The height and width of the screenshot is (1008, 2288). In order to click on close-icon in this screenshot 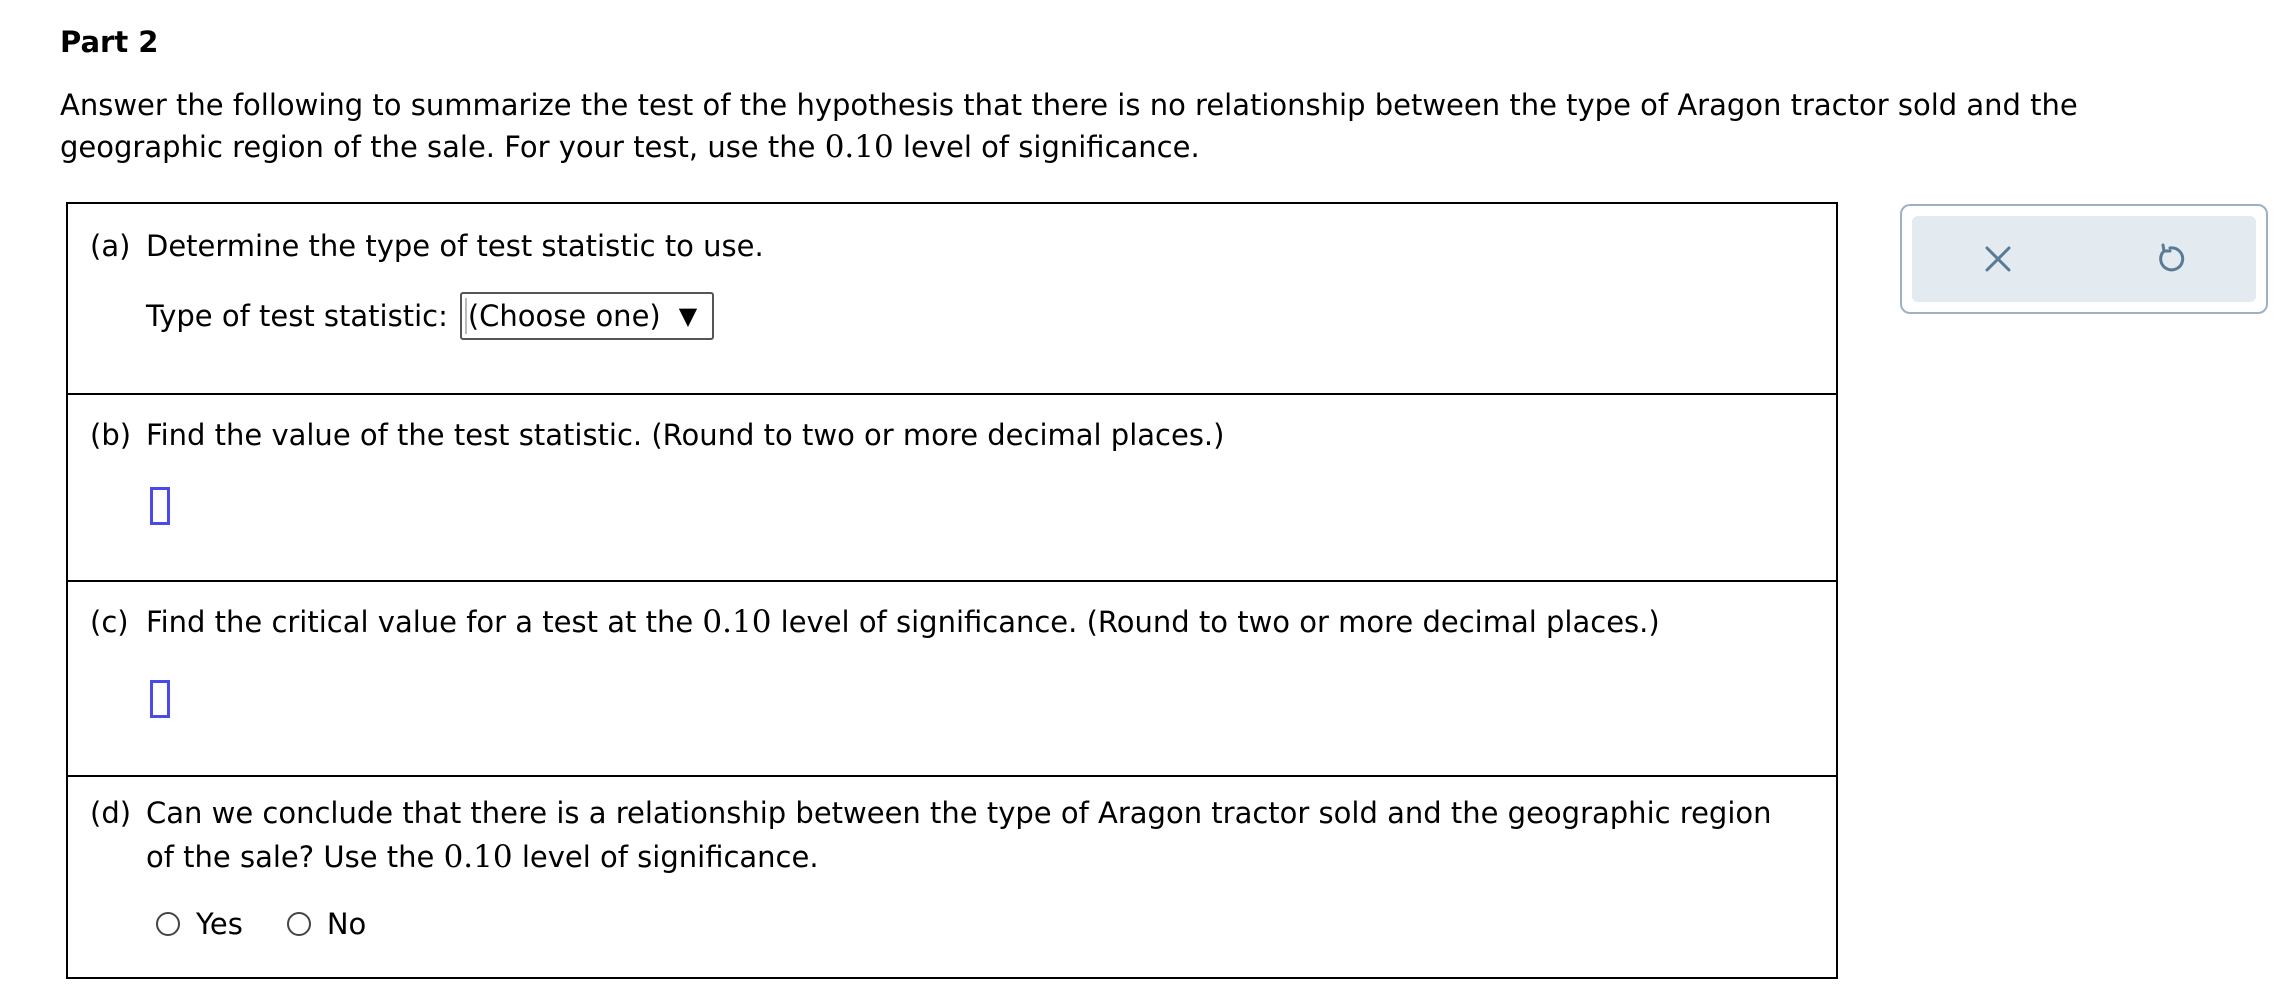, I will do `click(1998, 259)`.